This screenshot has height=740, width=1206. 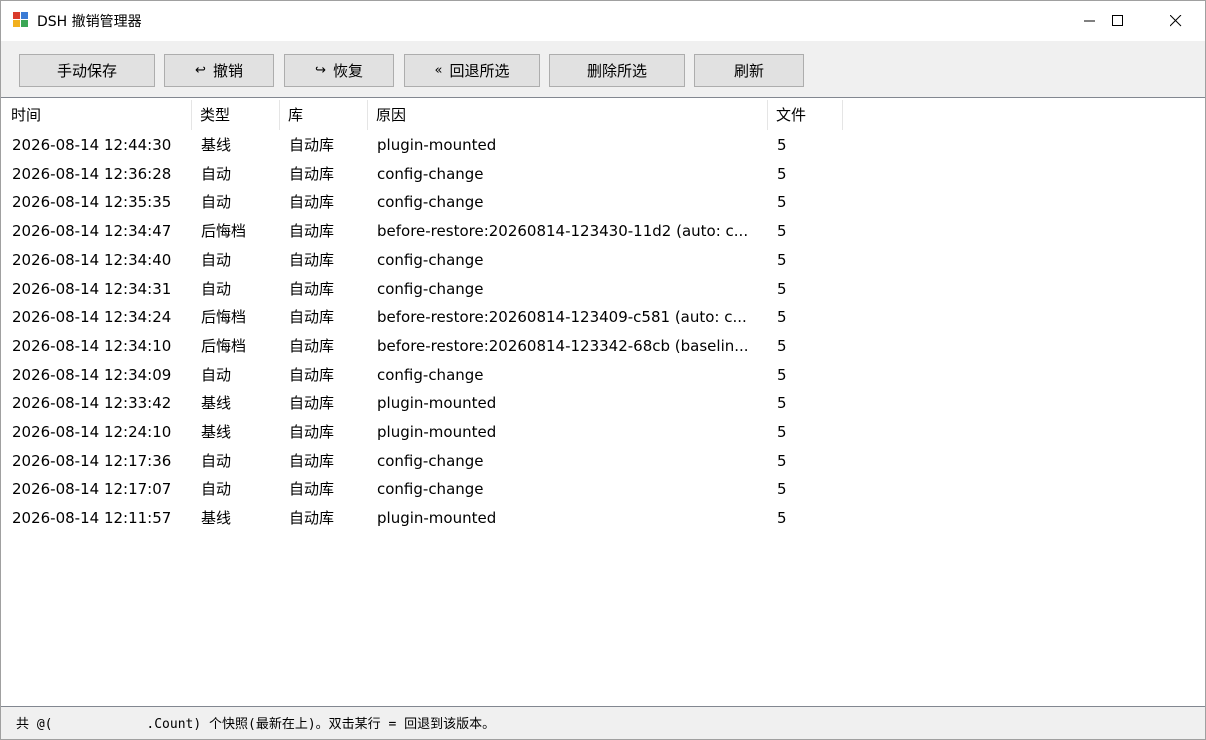 I want to click on cell-time: 2026-08-14 12:35:35, so click(x=92, y=202).